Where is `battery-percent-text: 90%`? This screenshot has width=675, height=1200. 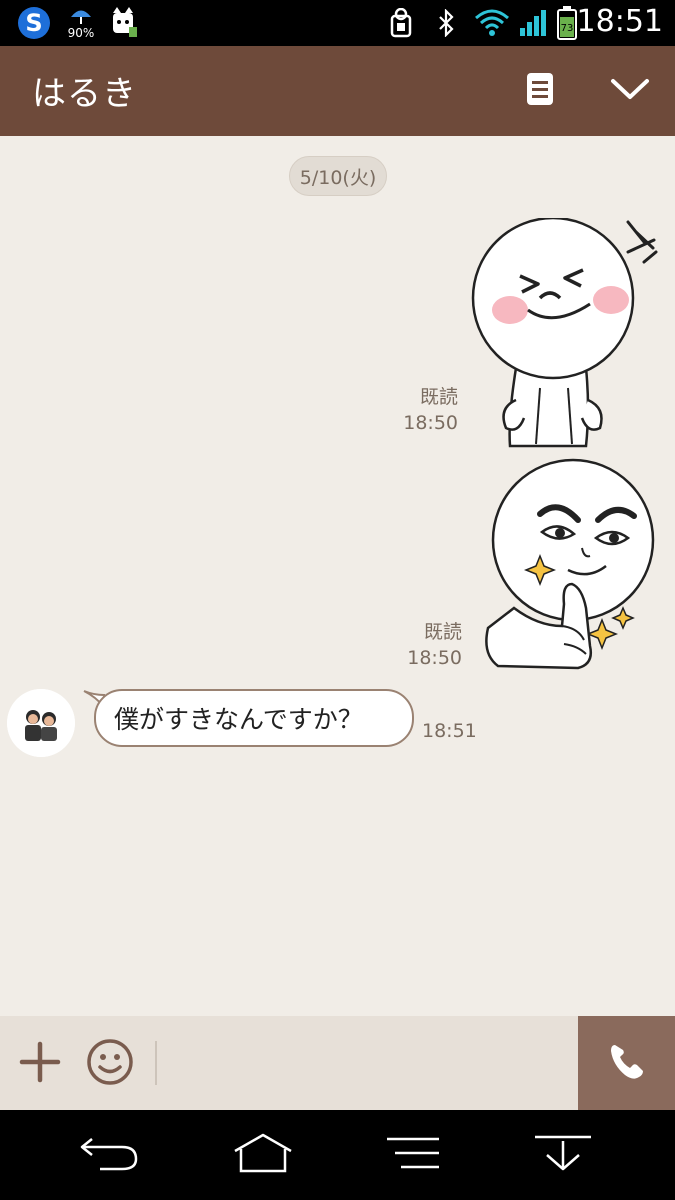
battery-percent-text: 90% is located at coordinates (81, 33).